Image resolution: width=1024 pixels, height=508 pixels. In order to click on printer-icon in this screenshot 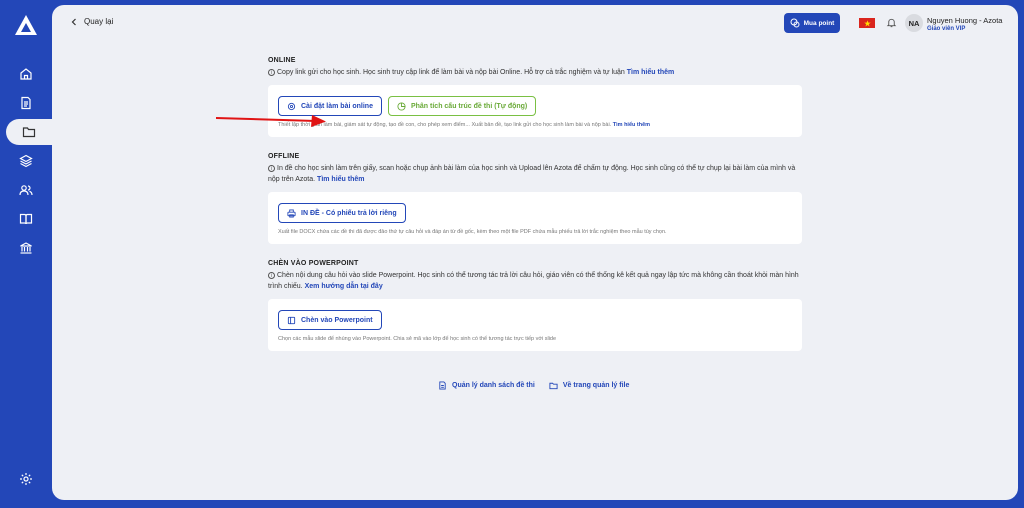, I will do `click(291, 213)`.